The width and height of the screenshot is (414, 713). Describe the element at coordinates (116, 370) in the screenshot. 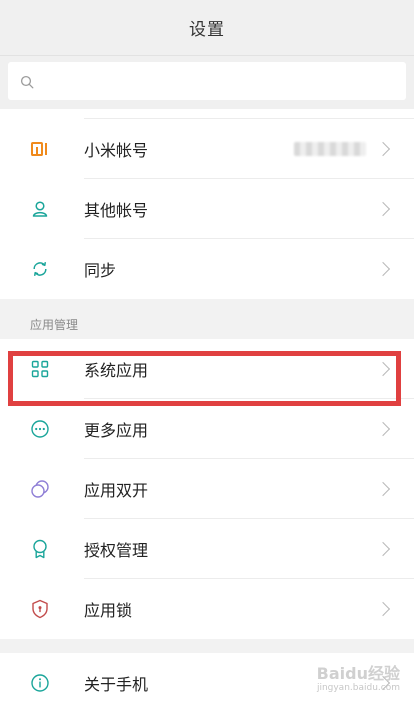

I see `list-item-label: 系统应用` at that location.